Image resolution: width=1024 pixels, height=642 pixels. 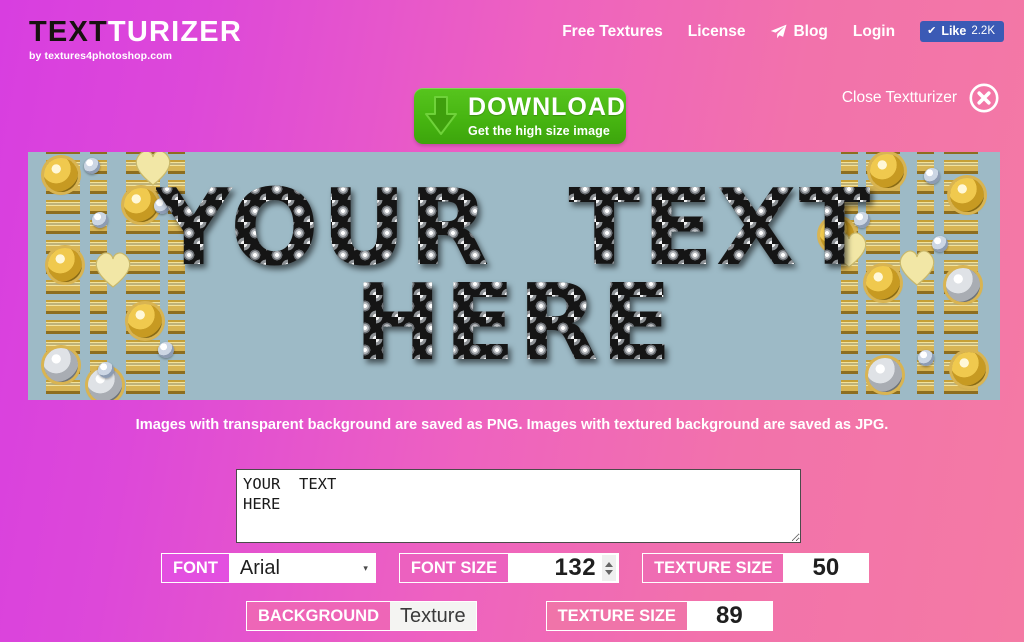 I want to click on text-input, so click(x=518, y=506).